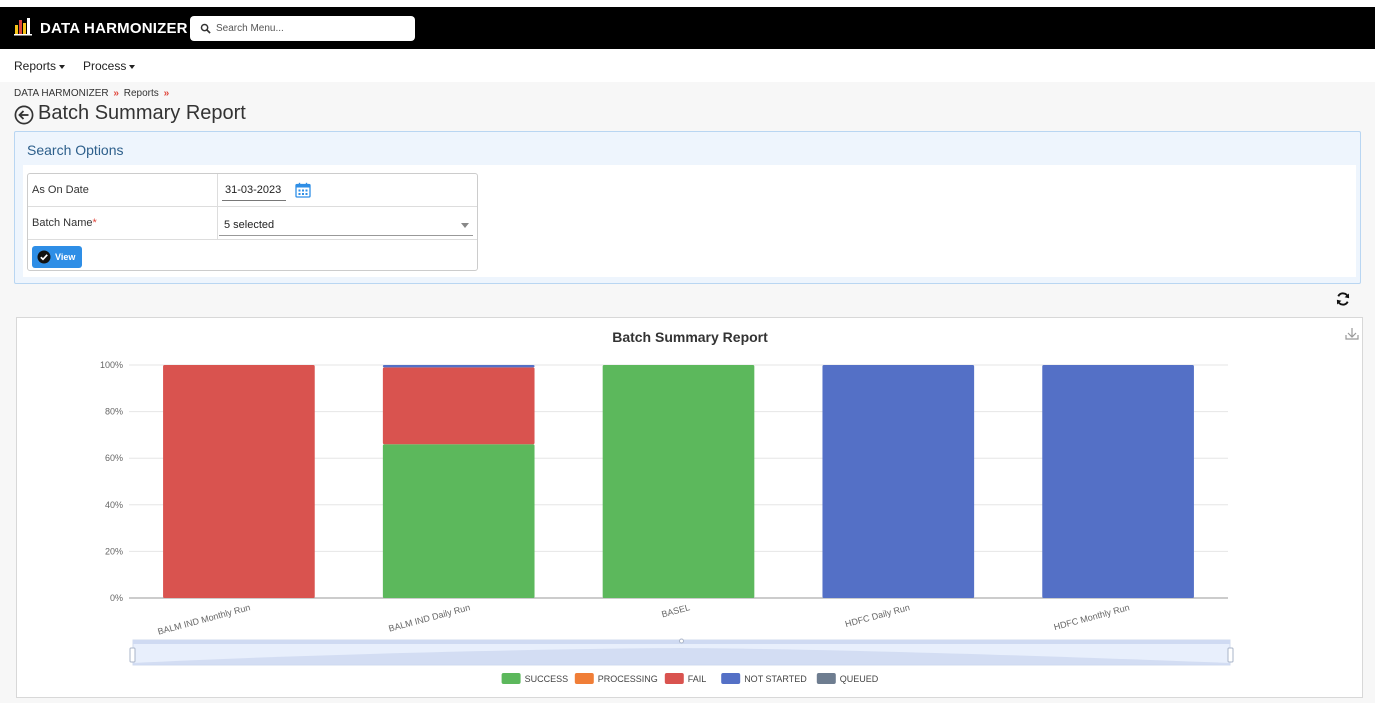  What do you see at coordinates (1343, 299) in the screenshot?
I see `refresh-icon` at bounding box center [1343, 299].